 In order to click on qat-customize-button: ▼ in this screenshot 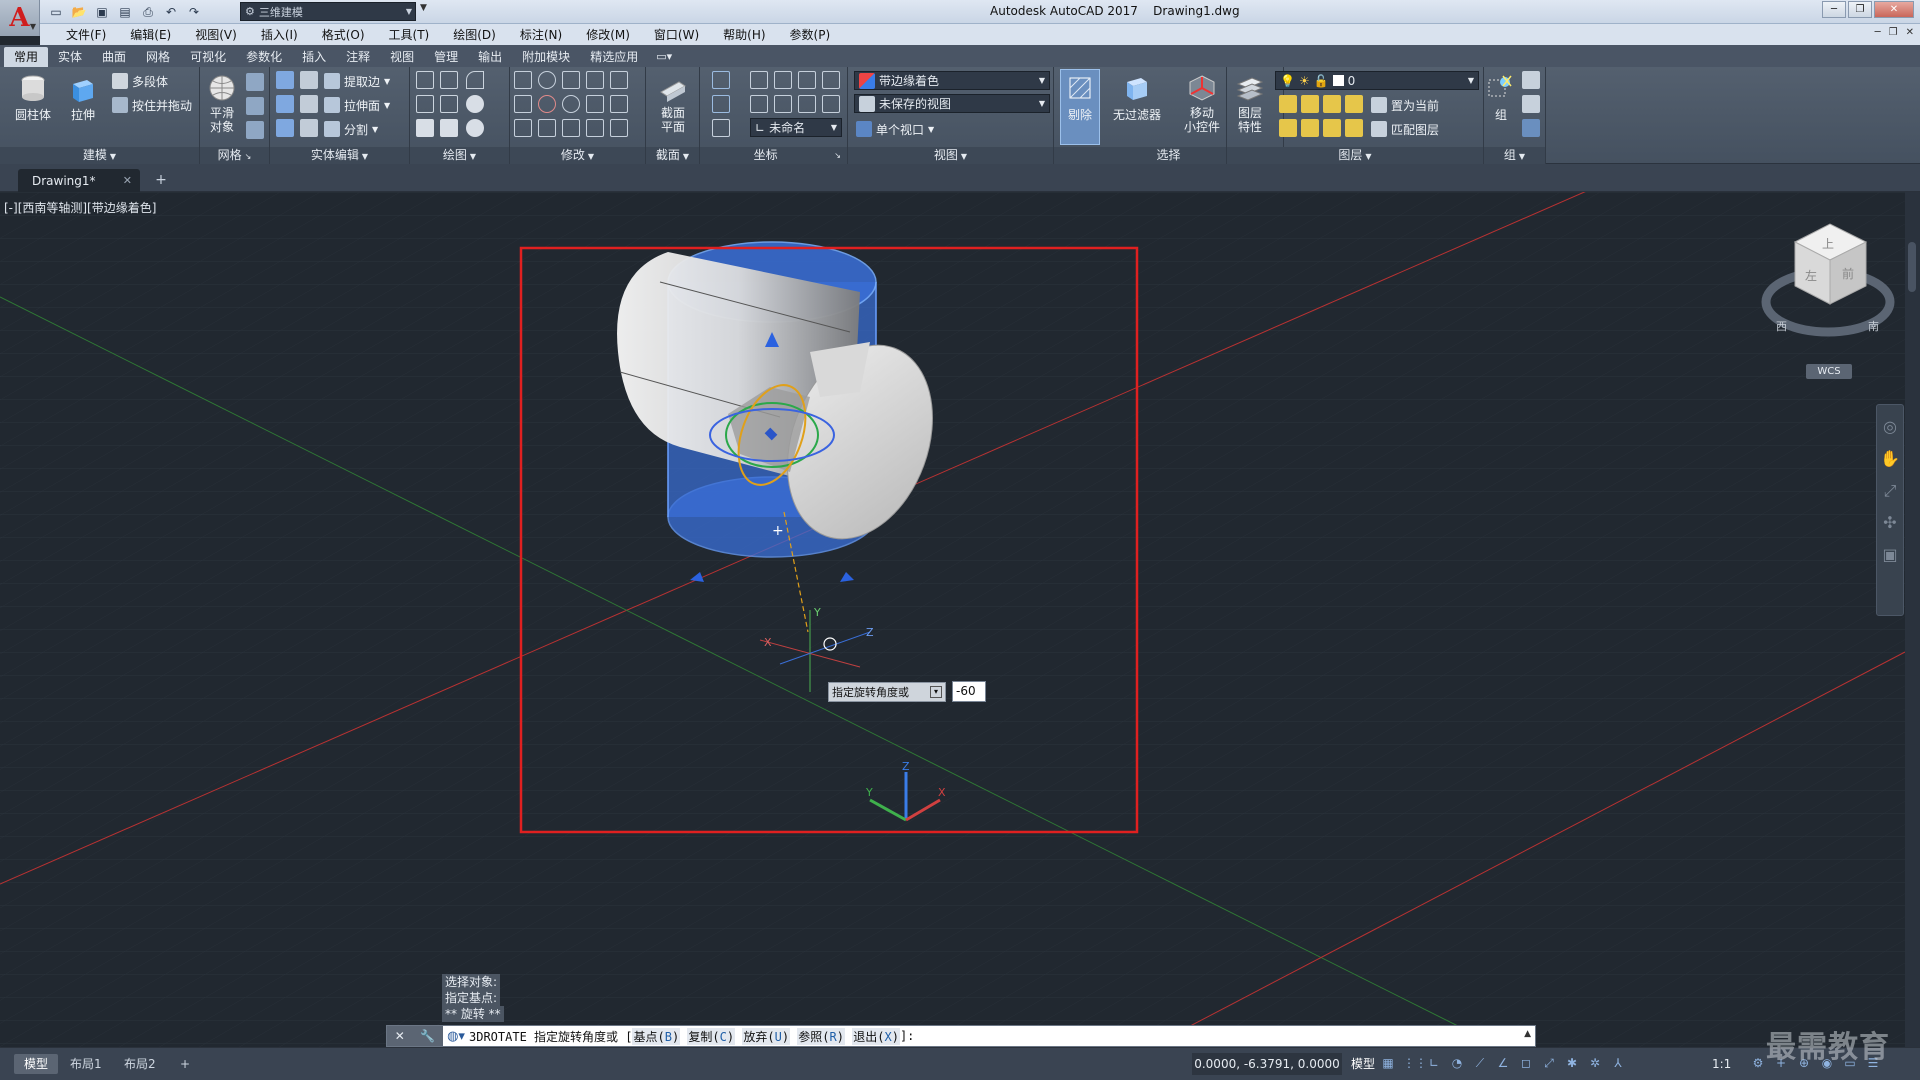, I will do `click(427, 12)`.